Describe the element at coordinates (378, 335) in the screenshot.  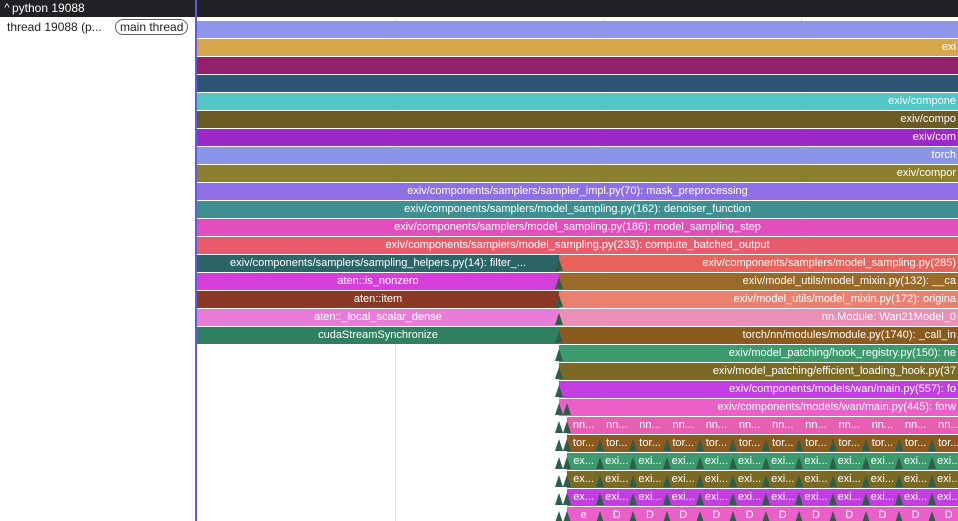
I see `flame-slice: cudaStreamSynchronize` at that location.